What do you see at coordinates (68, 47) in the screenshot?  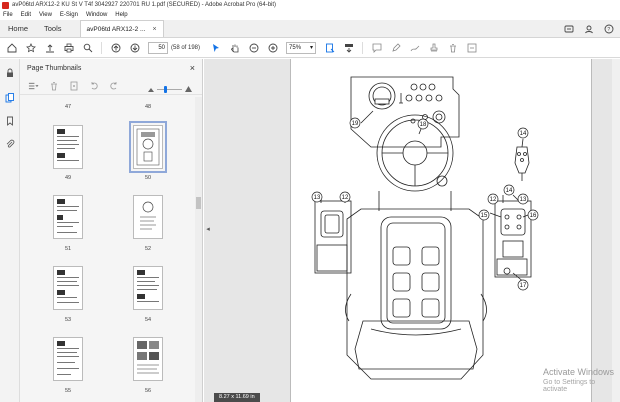 I see `print-icon` at bounding box center [68, 47].